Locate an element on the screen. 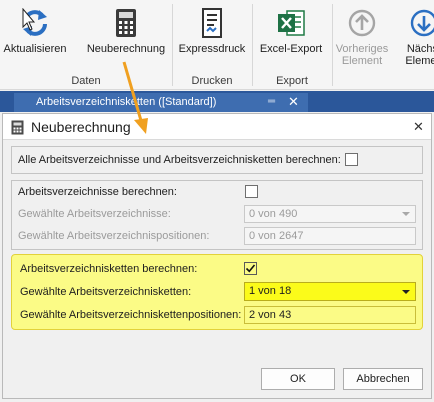 This screenshot has height=402, width=434. previous-element-button: Vorheriges Element is located at coordinates (362, 36).